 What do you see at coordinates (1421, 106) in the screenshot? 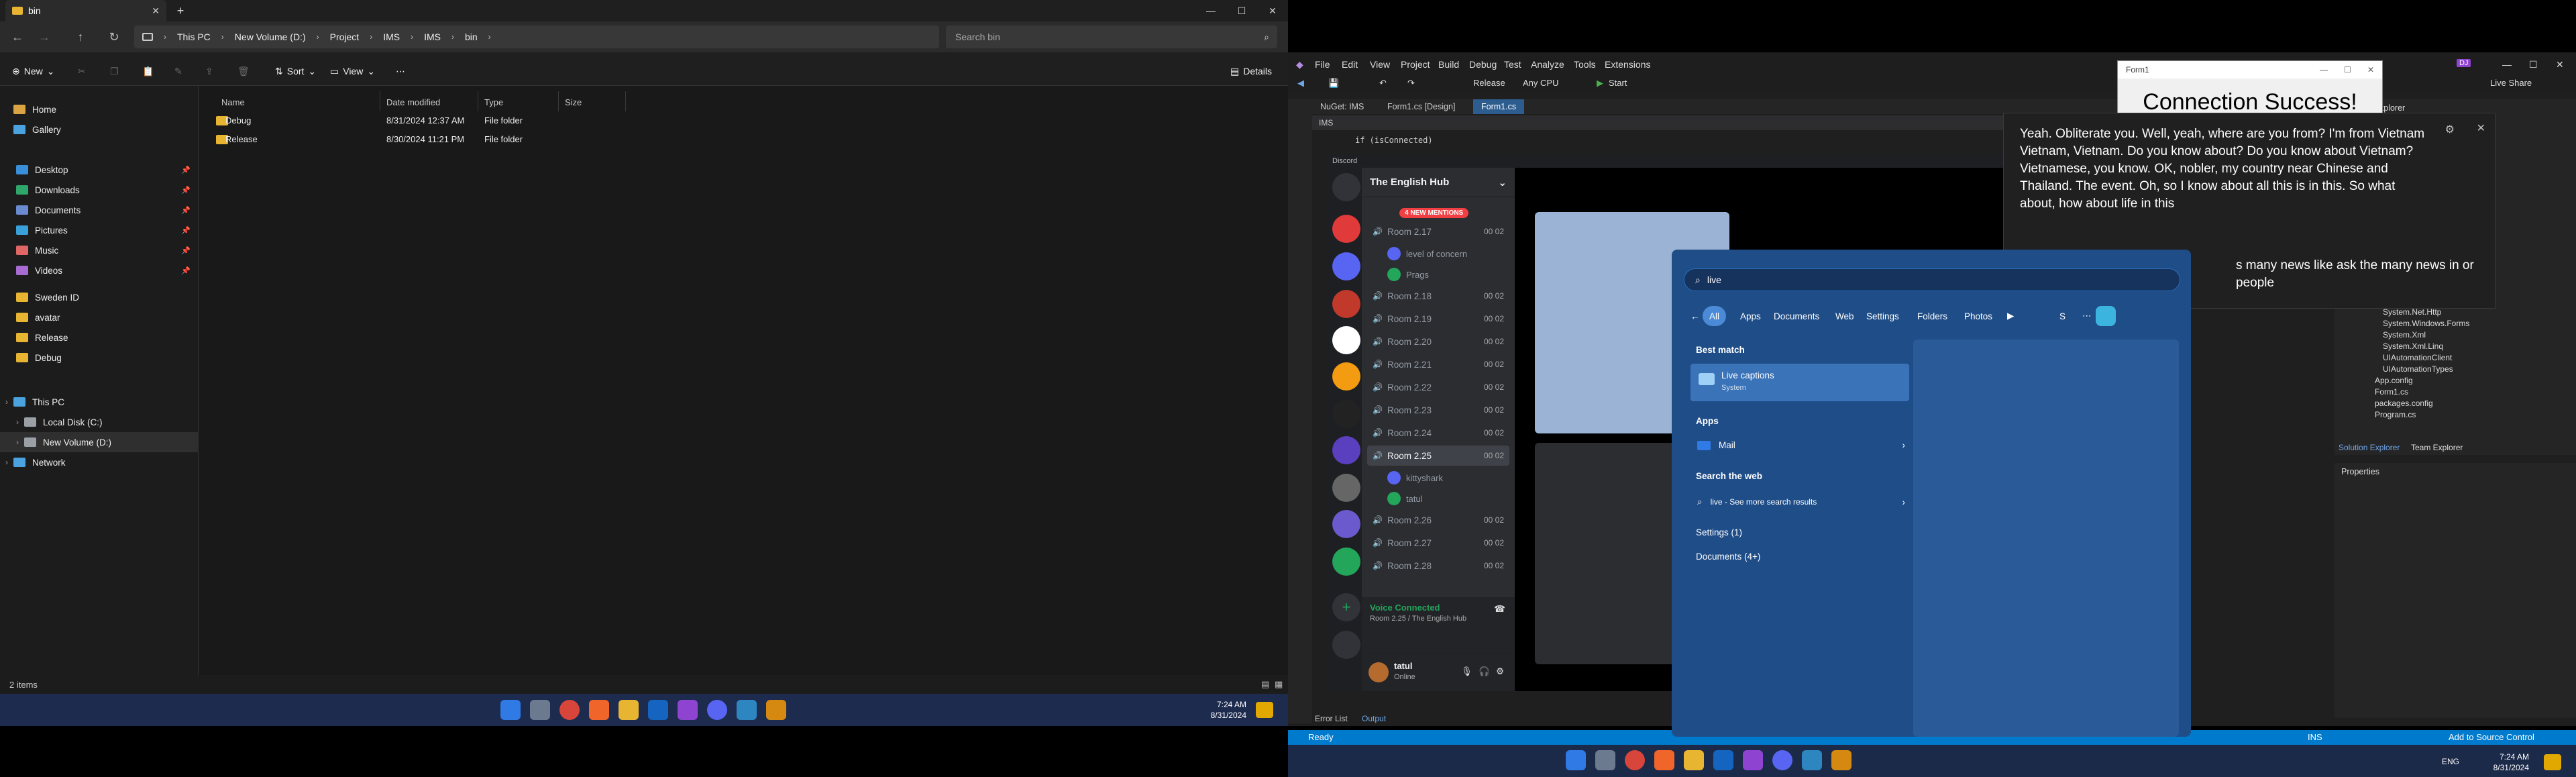
I see `tab-form-design: Form1.cs [Design]` at bounding box center [1421, 106].